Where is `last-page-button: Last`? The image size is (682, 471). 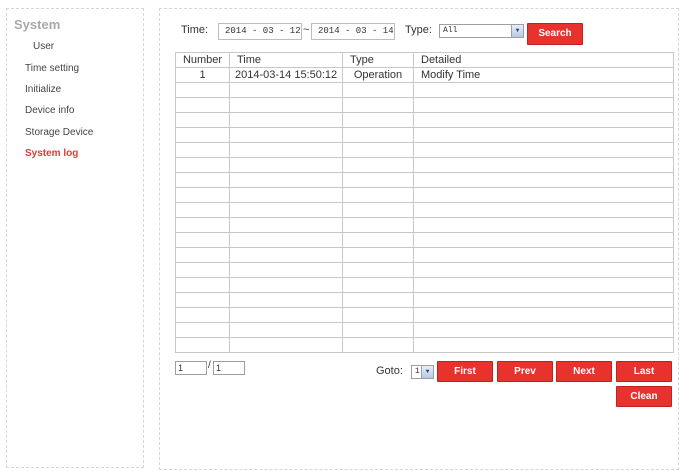
last-page-button: Last is located at coordinates (644, 371).